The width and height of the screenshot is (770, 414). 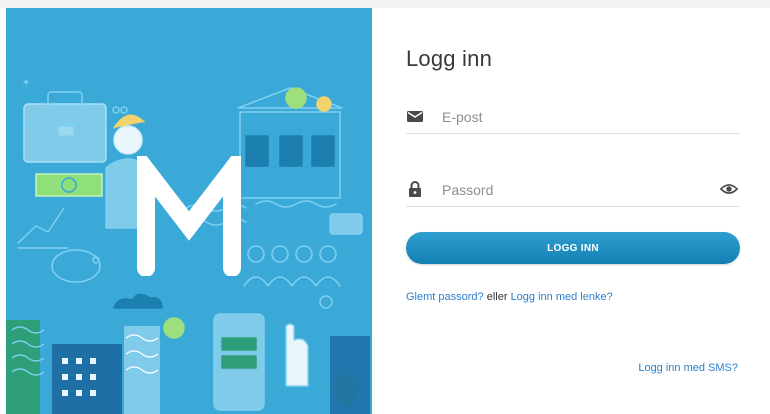 What do you see at coordinates (577, 190) in the screenshot?
I see `password-input` at bounding box center [577, 190].